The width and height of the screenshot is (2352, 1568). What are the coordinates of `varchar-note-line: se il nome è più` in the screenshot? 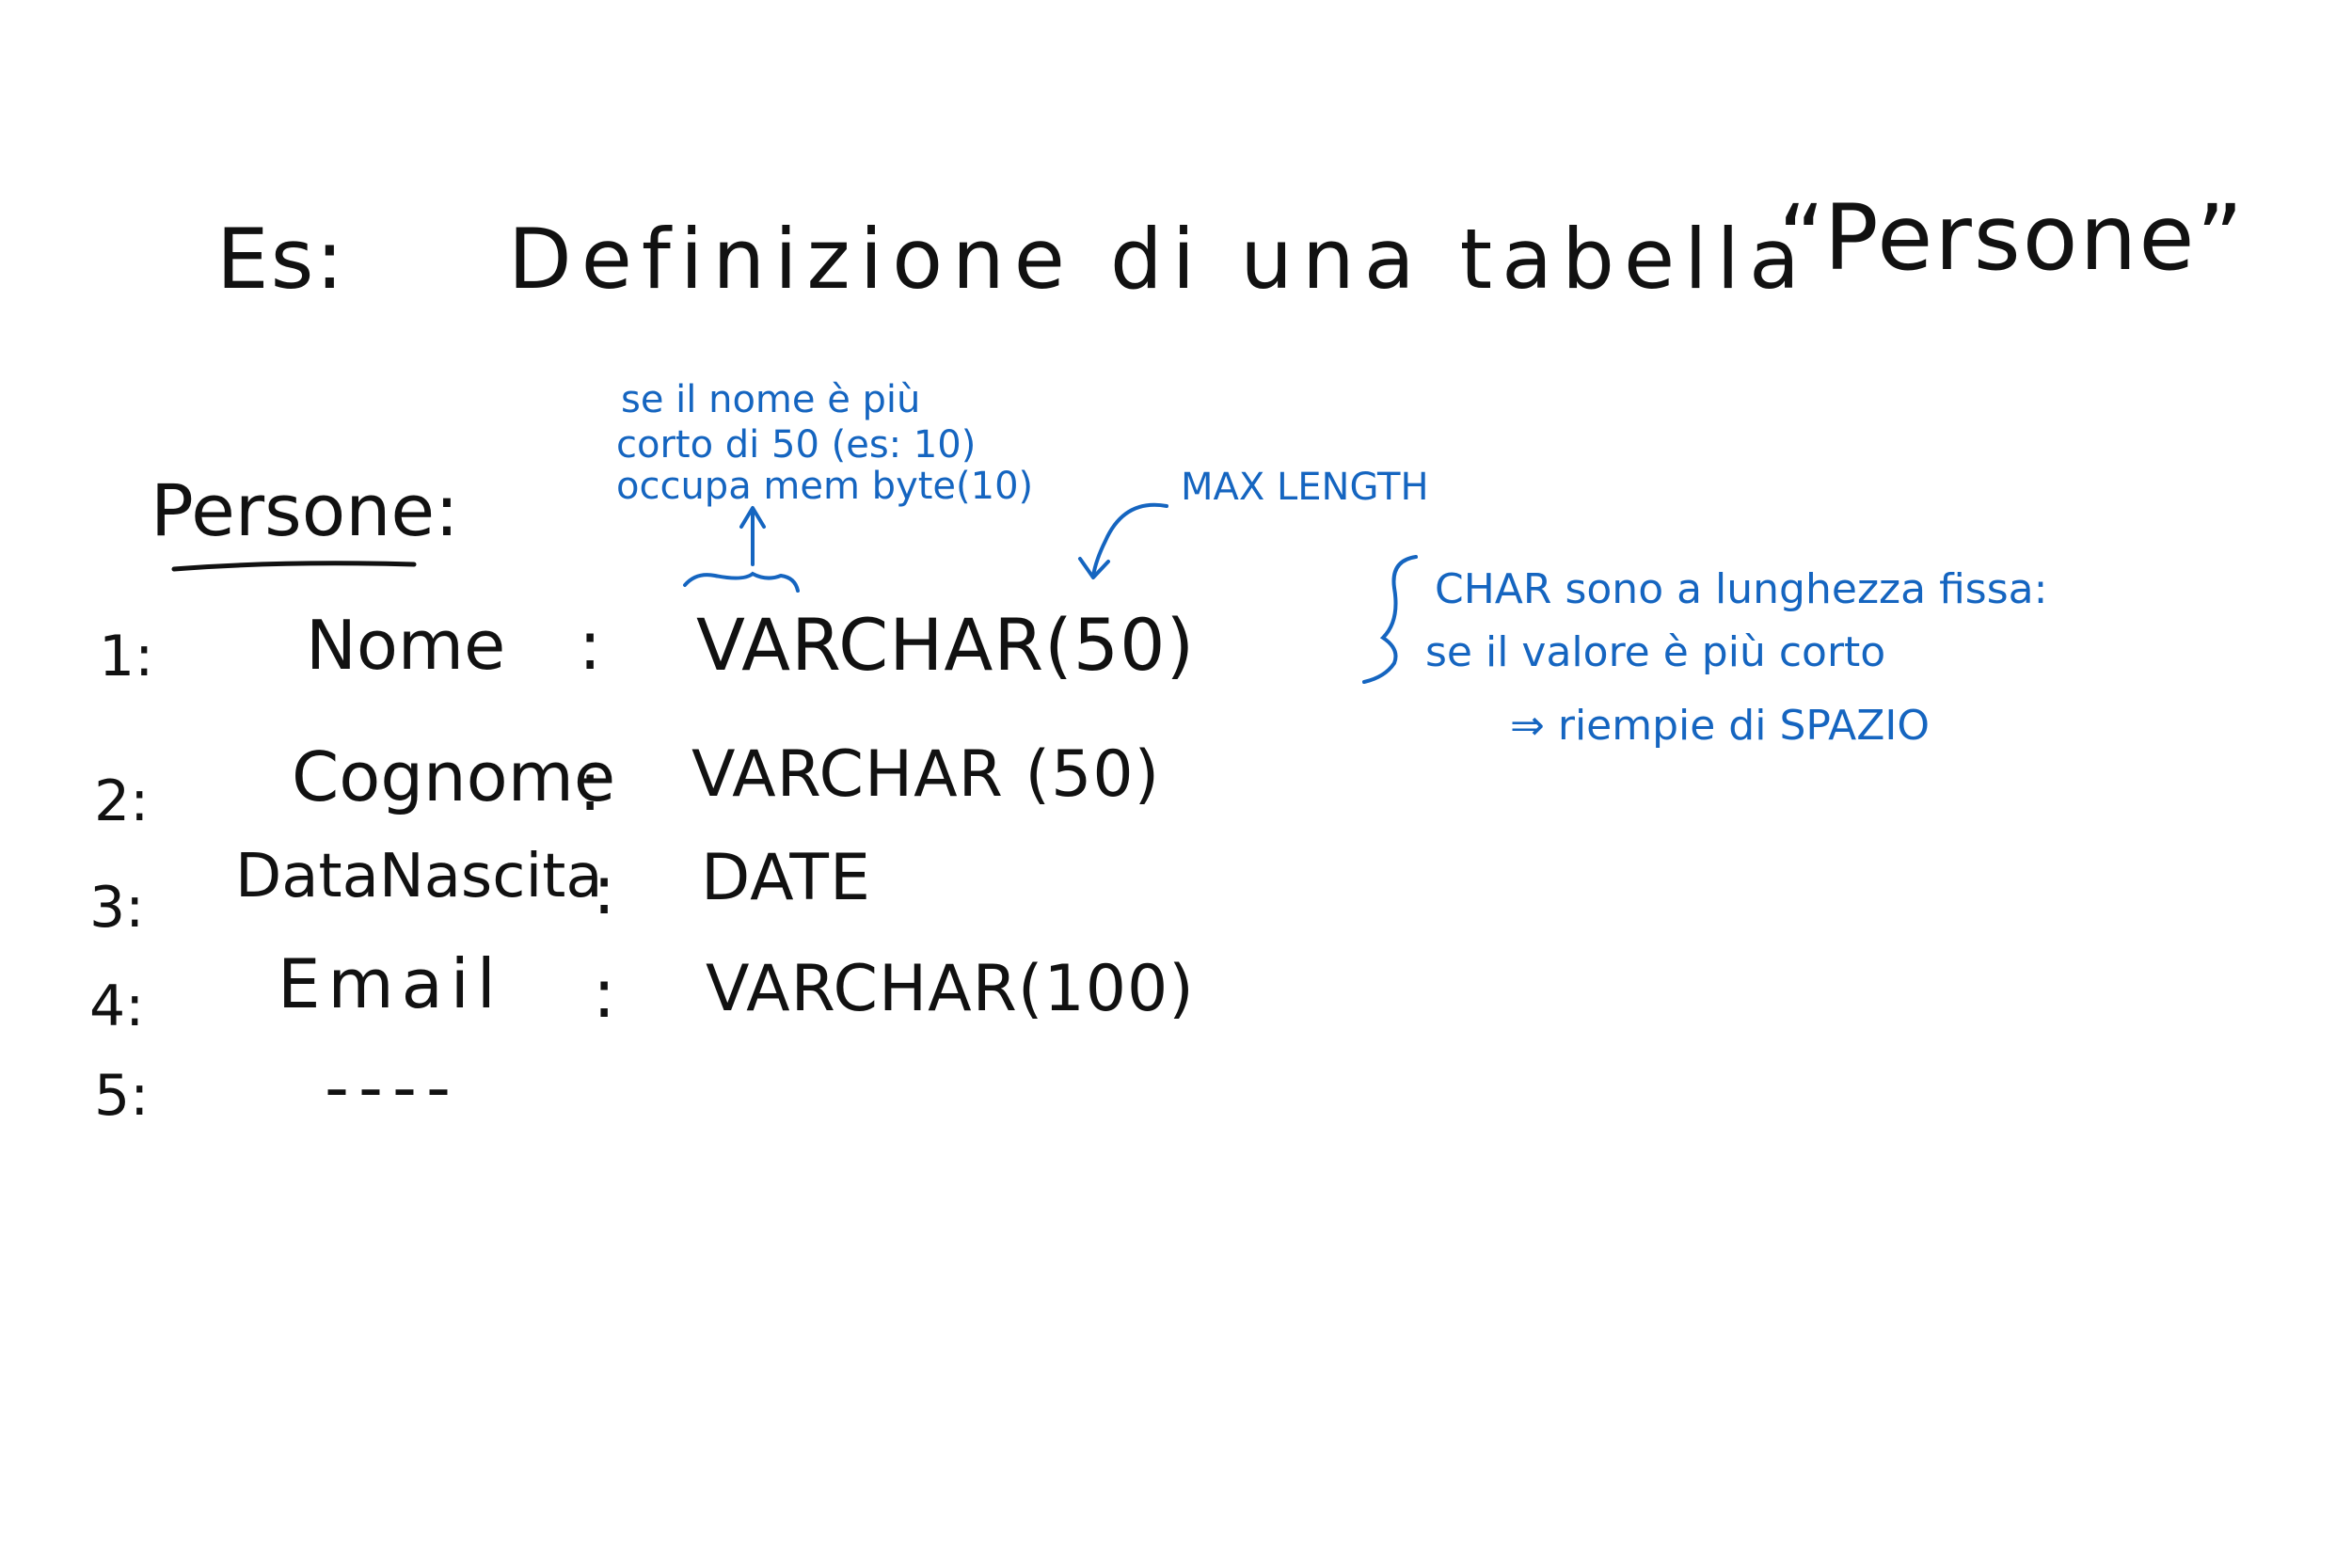 It's located at (771, 400).